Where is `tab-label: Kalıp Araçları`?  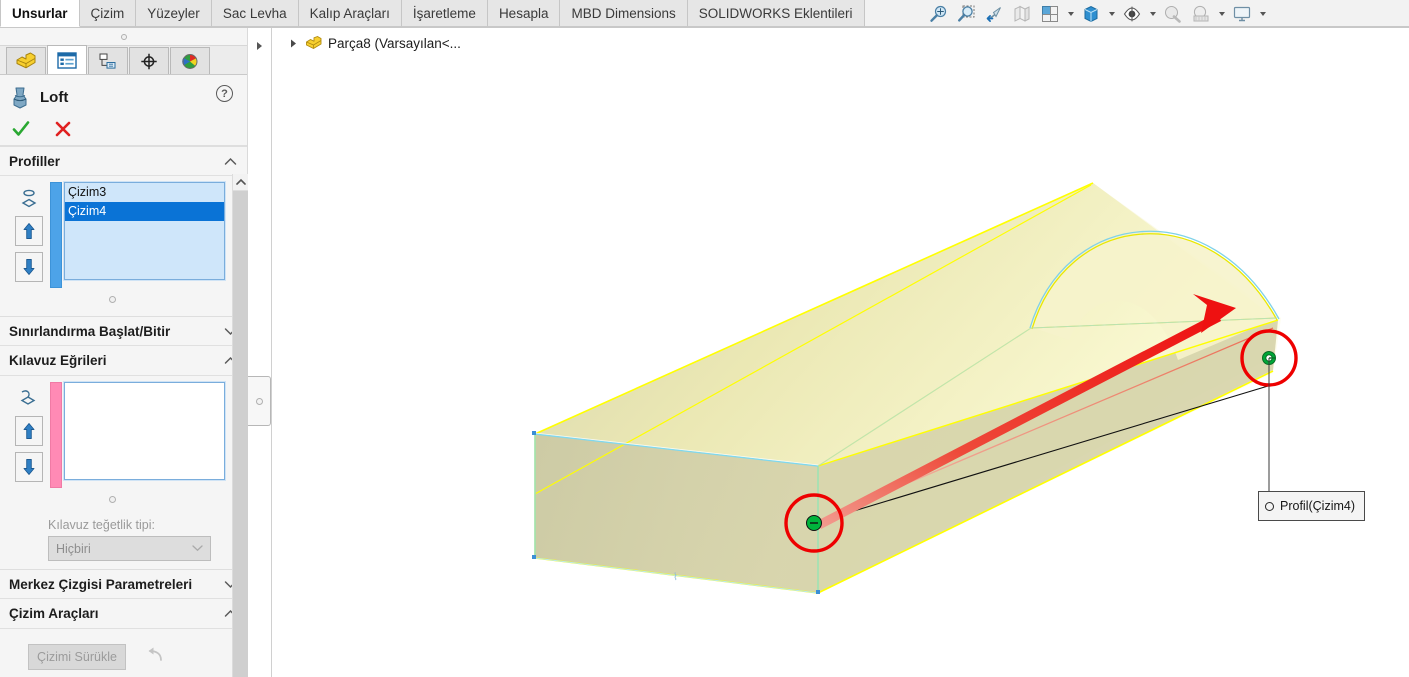
tab-label: Kalıp Araçları is located at coordinates (349, 13).